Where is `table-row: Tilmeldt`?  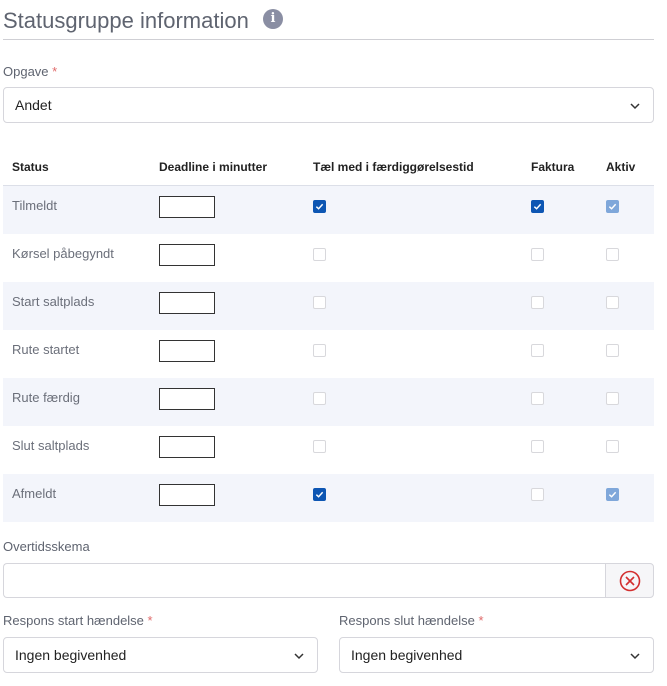 table-row: Tilmeldt is located at coordinates (328, 210).